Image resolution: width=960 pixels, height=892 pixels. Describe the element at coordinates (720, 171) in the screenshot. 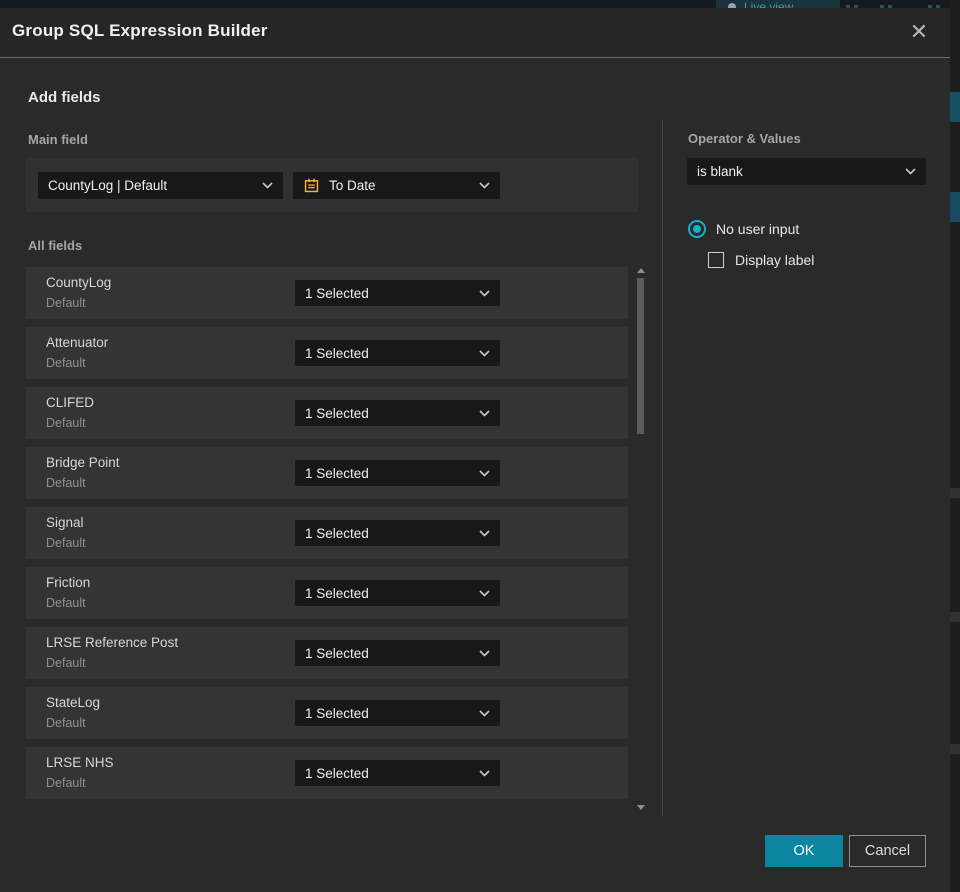

I see `operator-dropdown-value: is blank` at that location.